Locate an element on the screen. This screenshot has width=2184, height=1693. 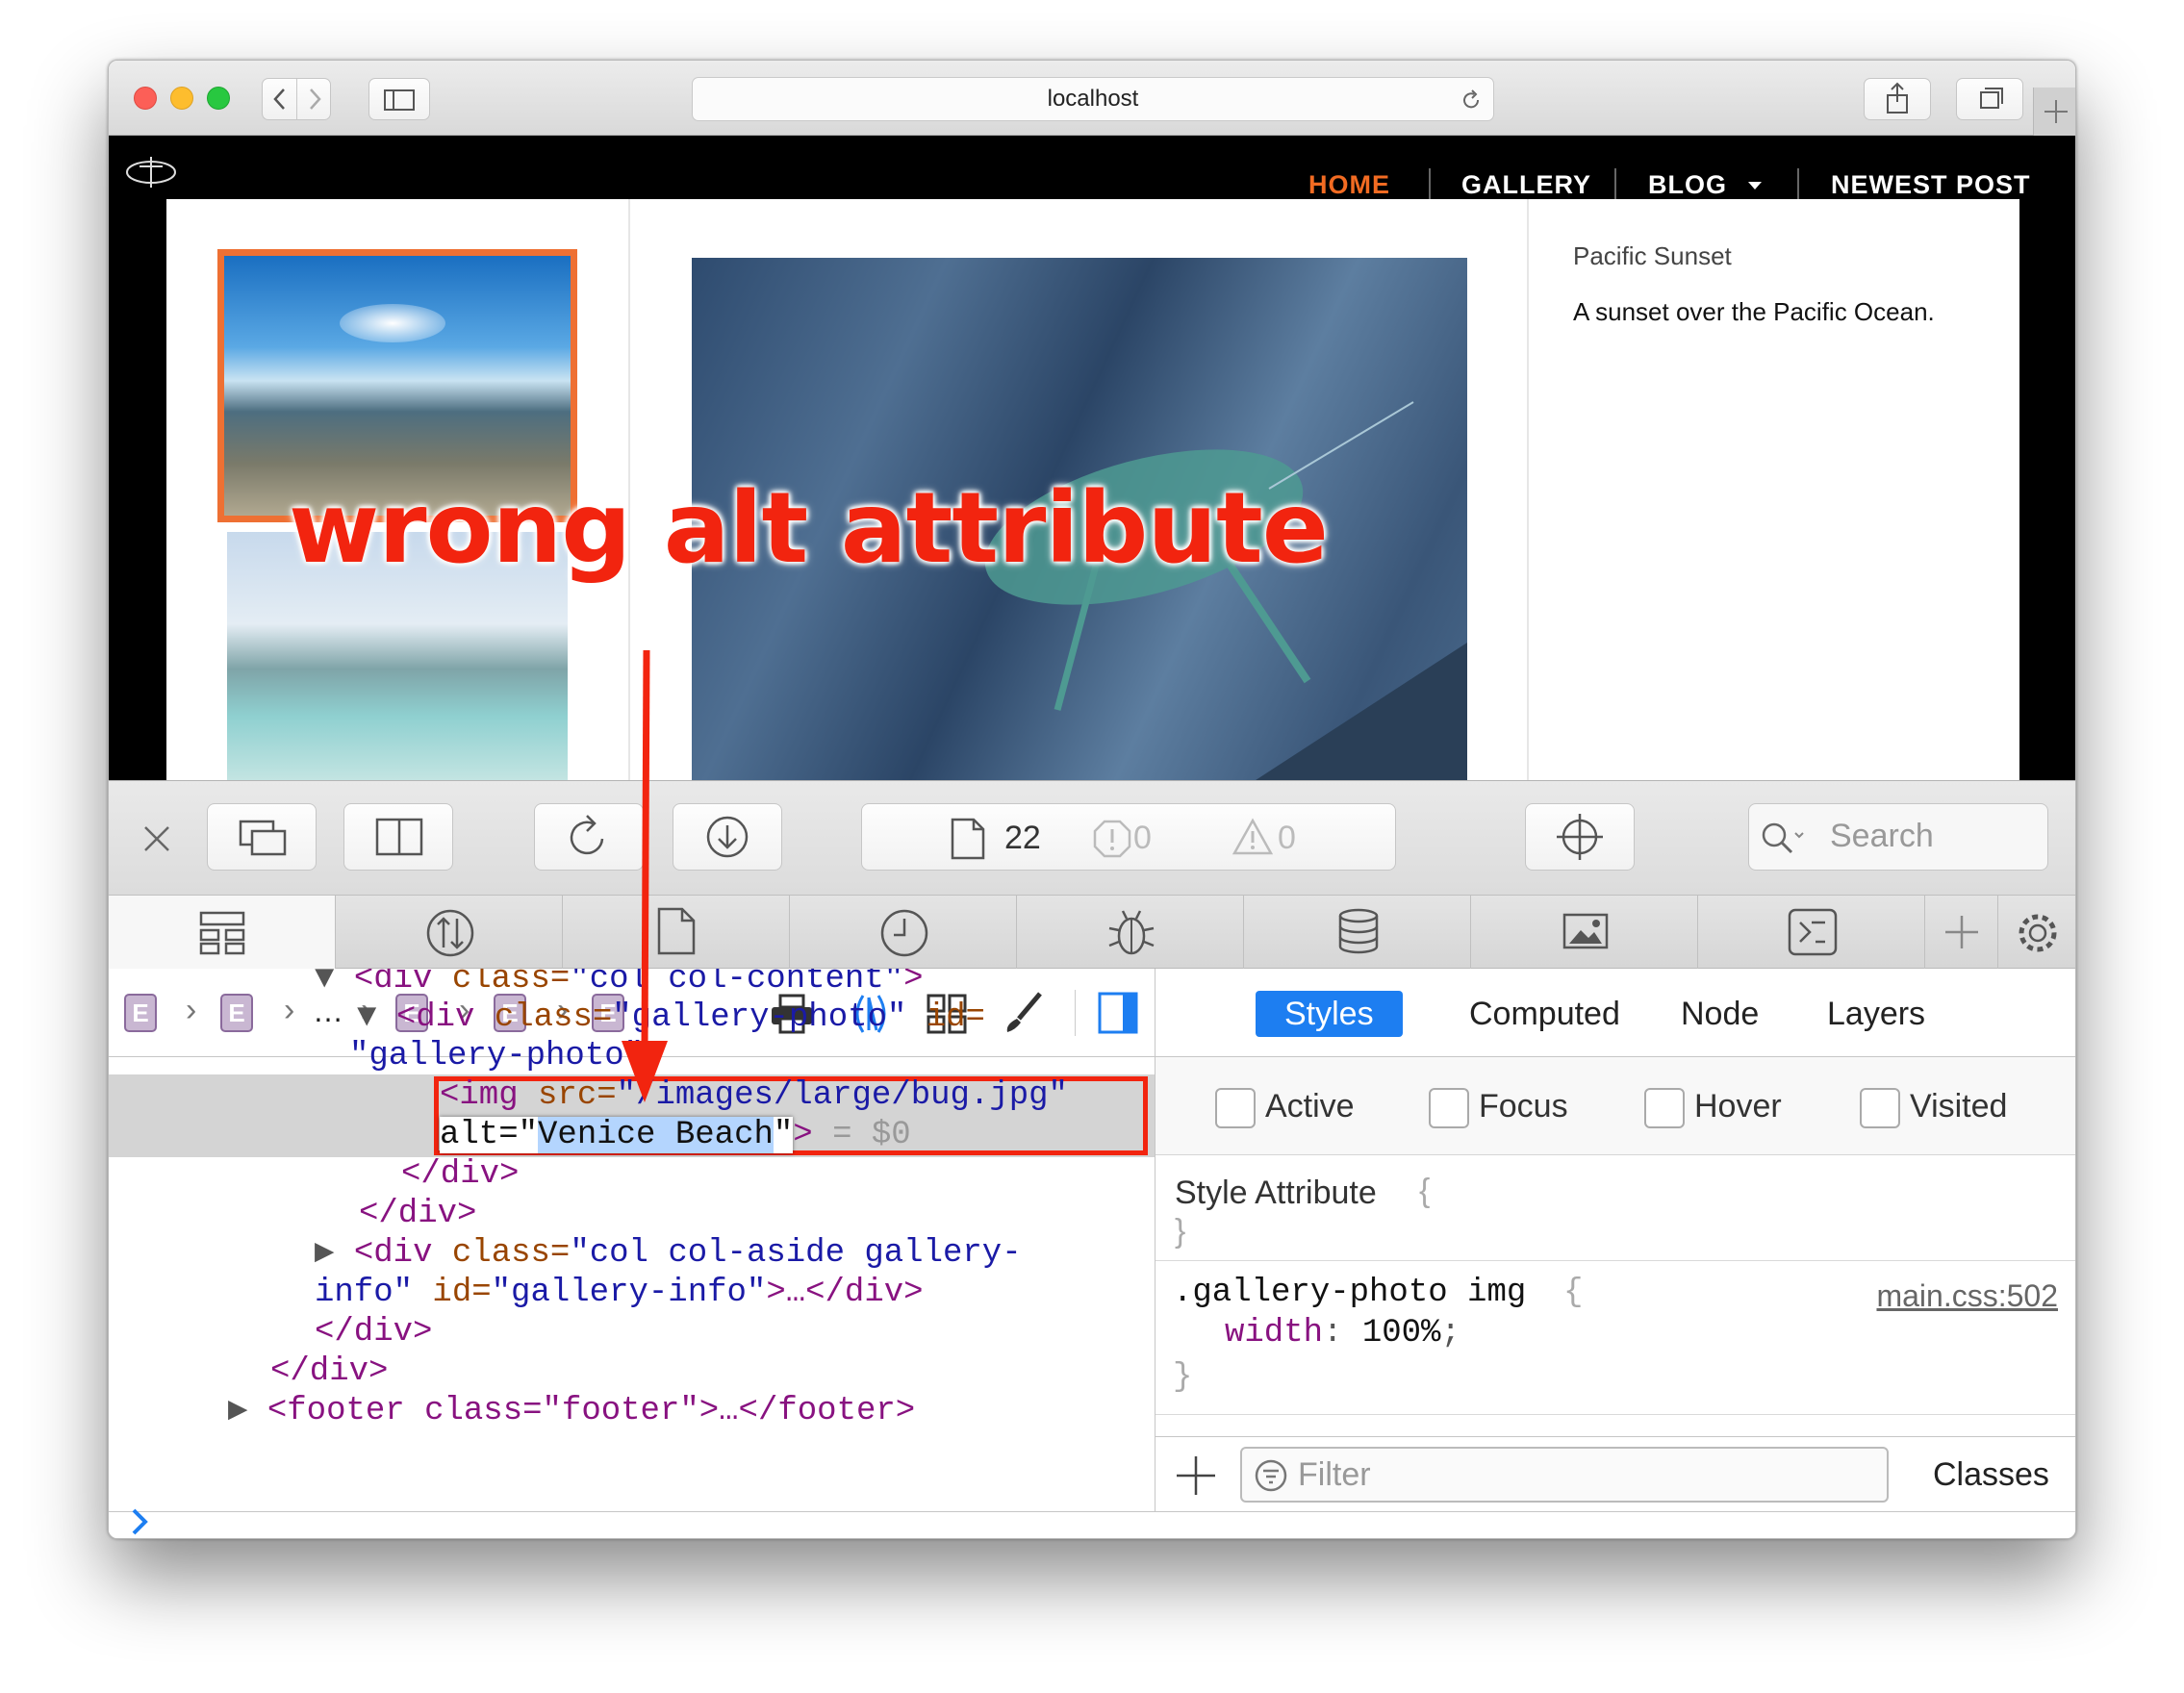
add-tab-button is located at coordinates (1962, 932).